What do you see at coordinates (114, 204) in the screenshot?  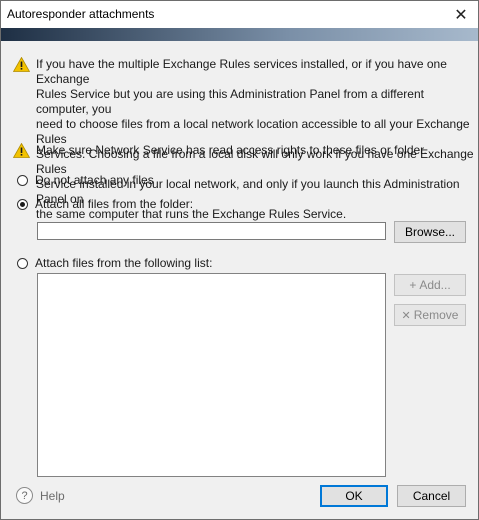 I see `radio-label: Attach all files from the folder:` at bounding box center [114, 204].